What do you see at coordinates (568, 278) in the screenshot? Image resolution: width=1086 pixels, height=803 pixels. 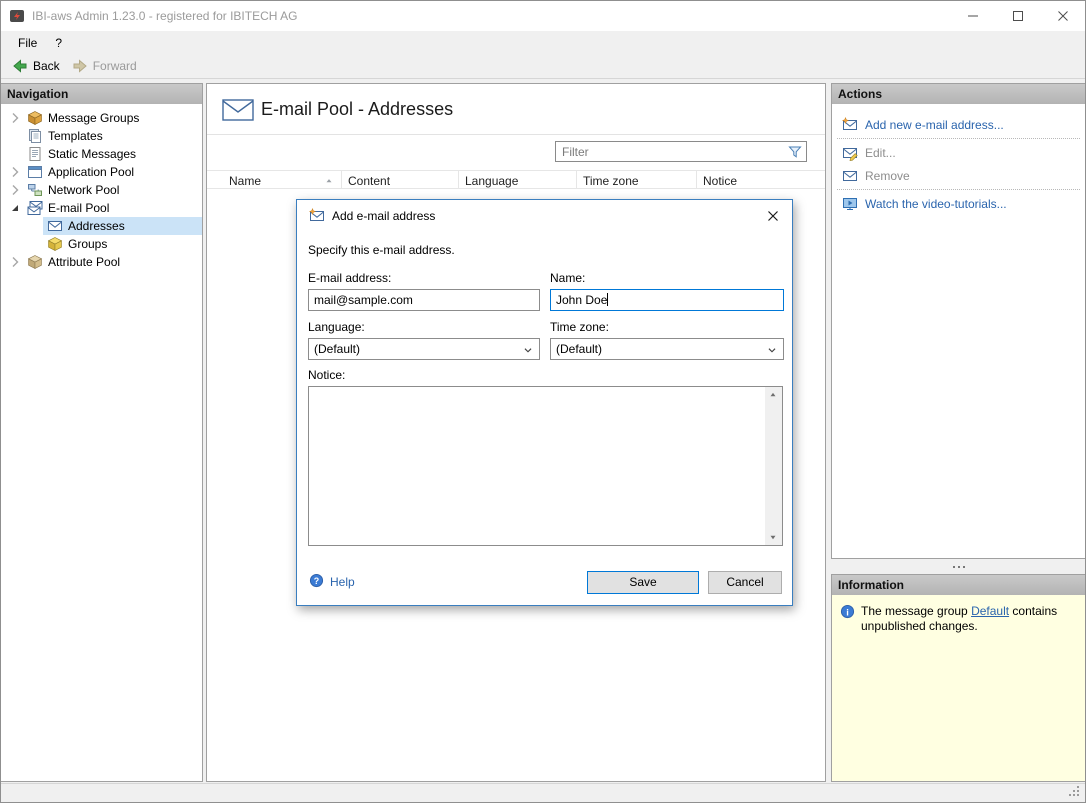 I see `name-label: Name:` at bounding box center [568, 278].